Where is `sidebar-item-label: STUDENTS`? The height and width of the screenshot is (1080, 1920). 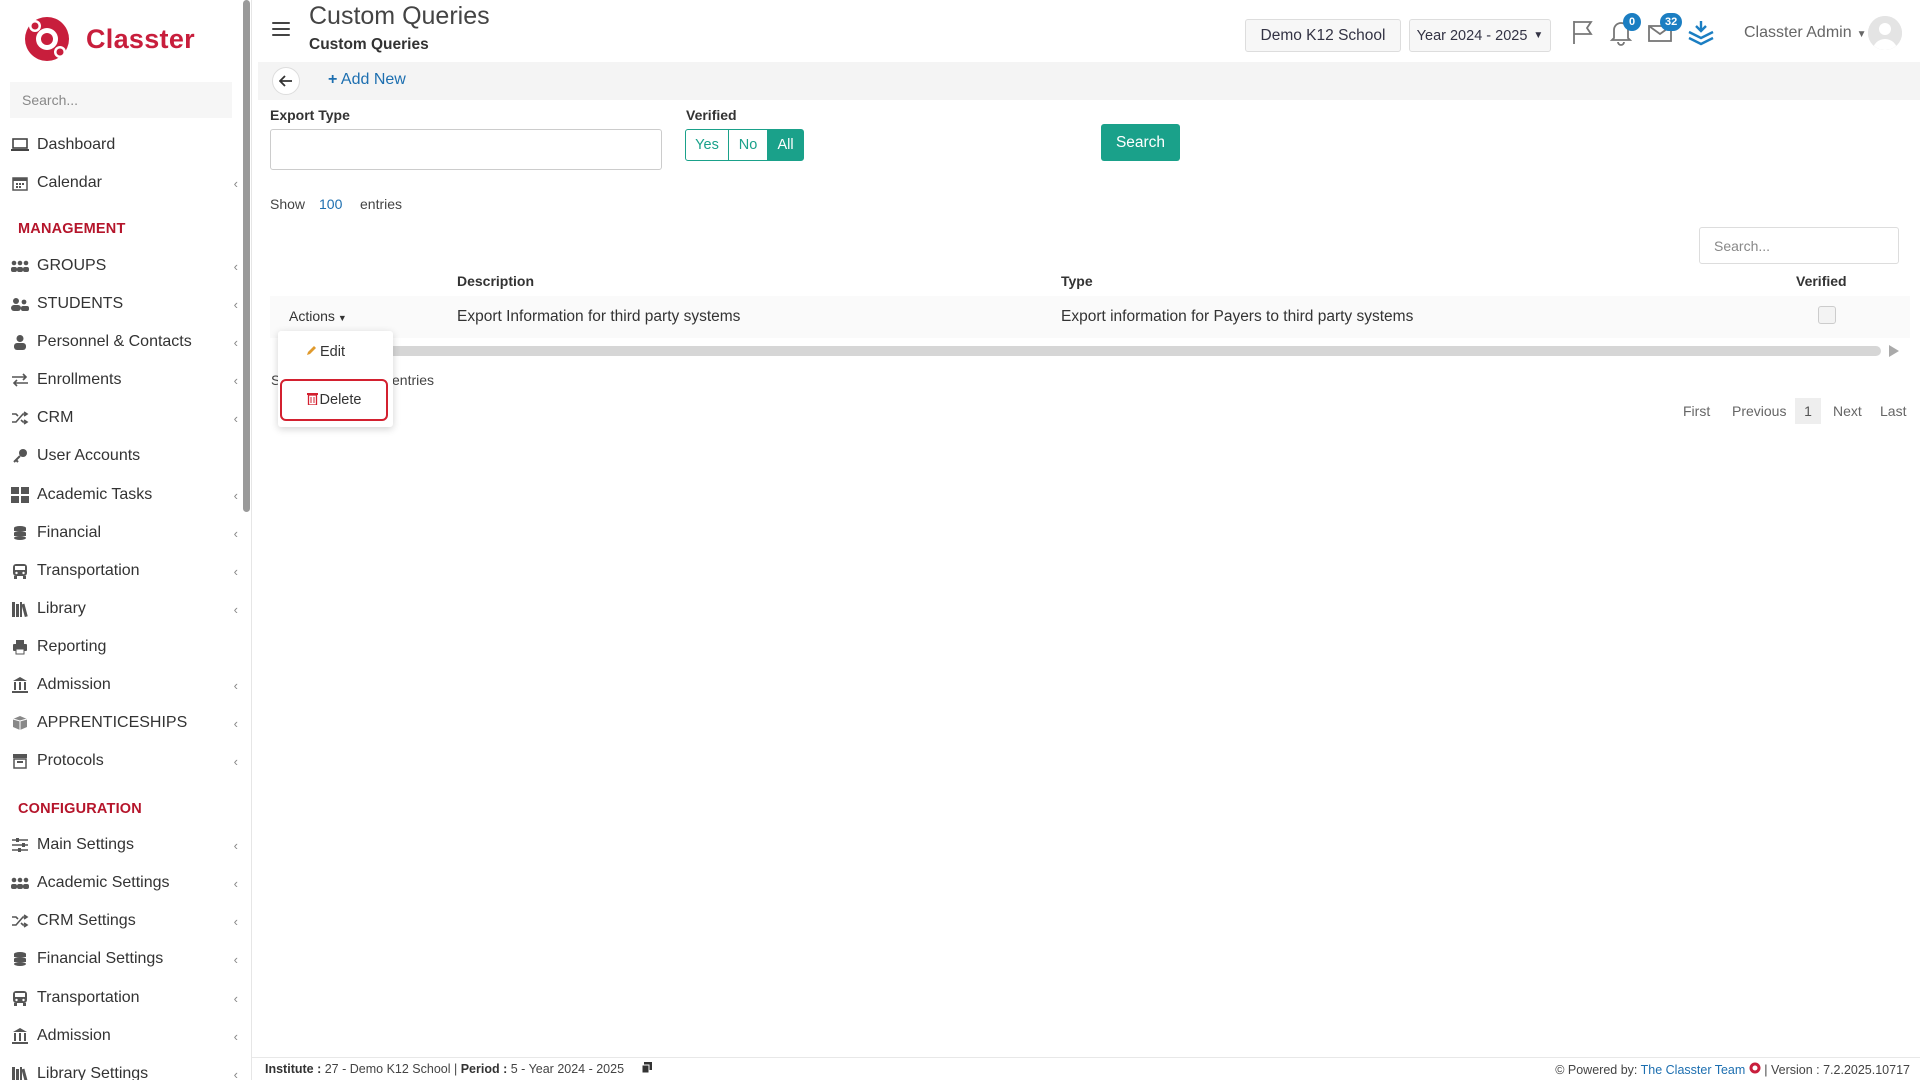 sidebar-item-label: STUDENTS is located at coordinates (80, 303).